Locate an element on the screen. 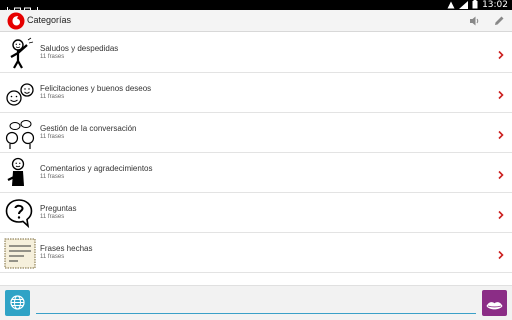  list-item: Saludos y despedidas 11 frases is located at coordinates (256, 53).